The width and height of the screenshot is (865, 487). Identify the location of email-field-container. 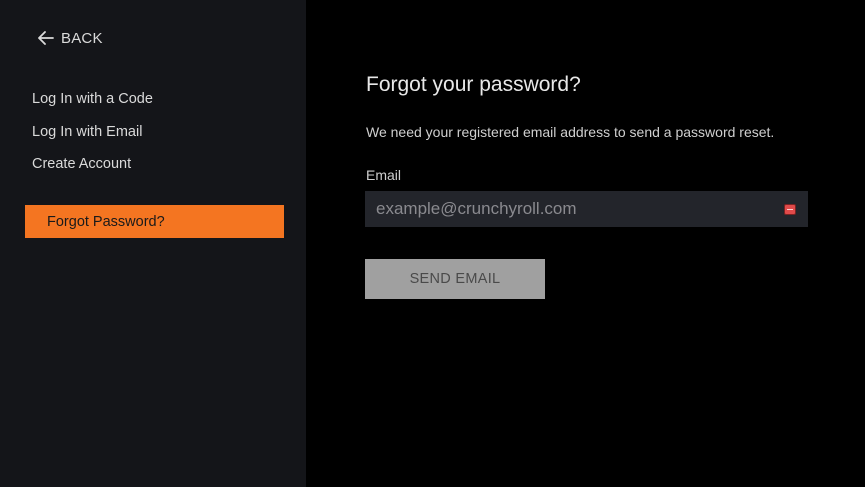
(586, 209).